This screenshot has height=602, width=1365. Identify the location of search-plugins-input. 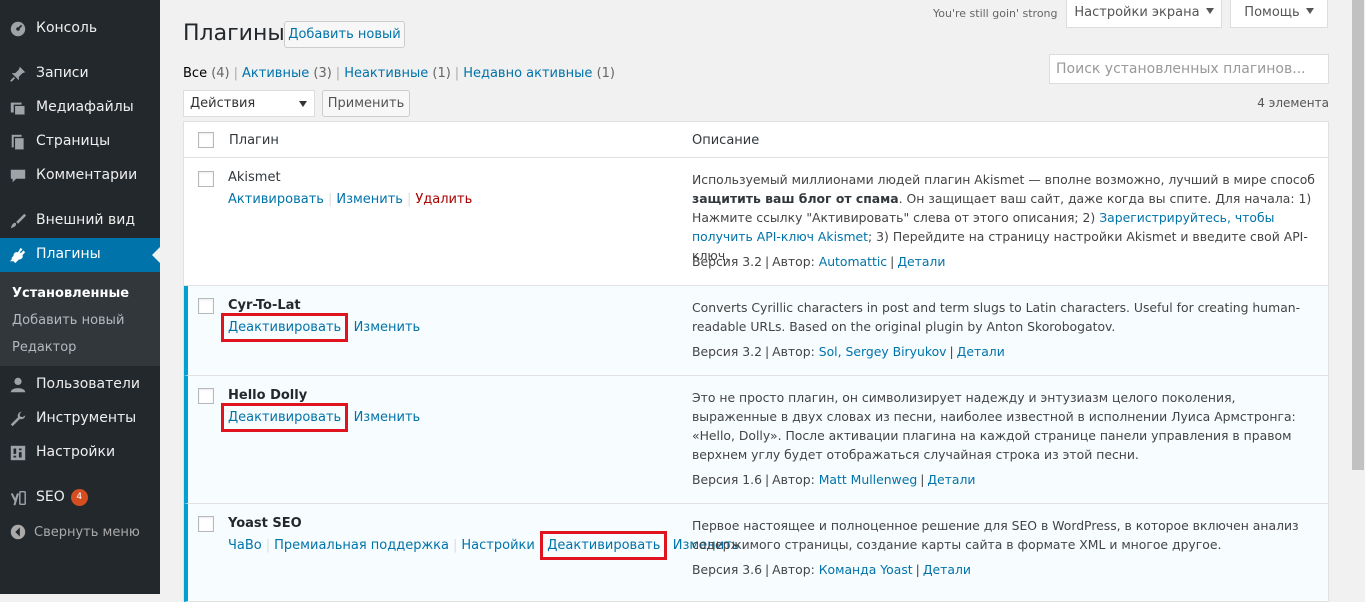
(1189, 69).